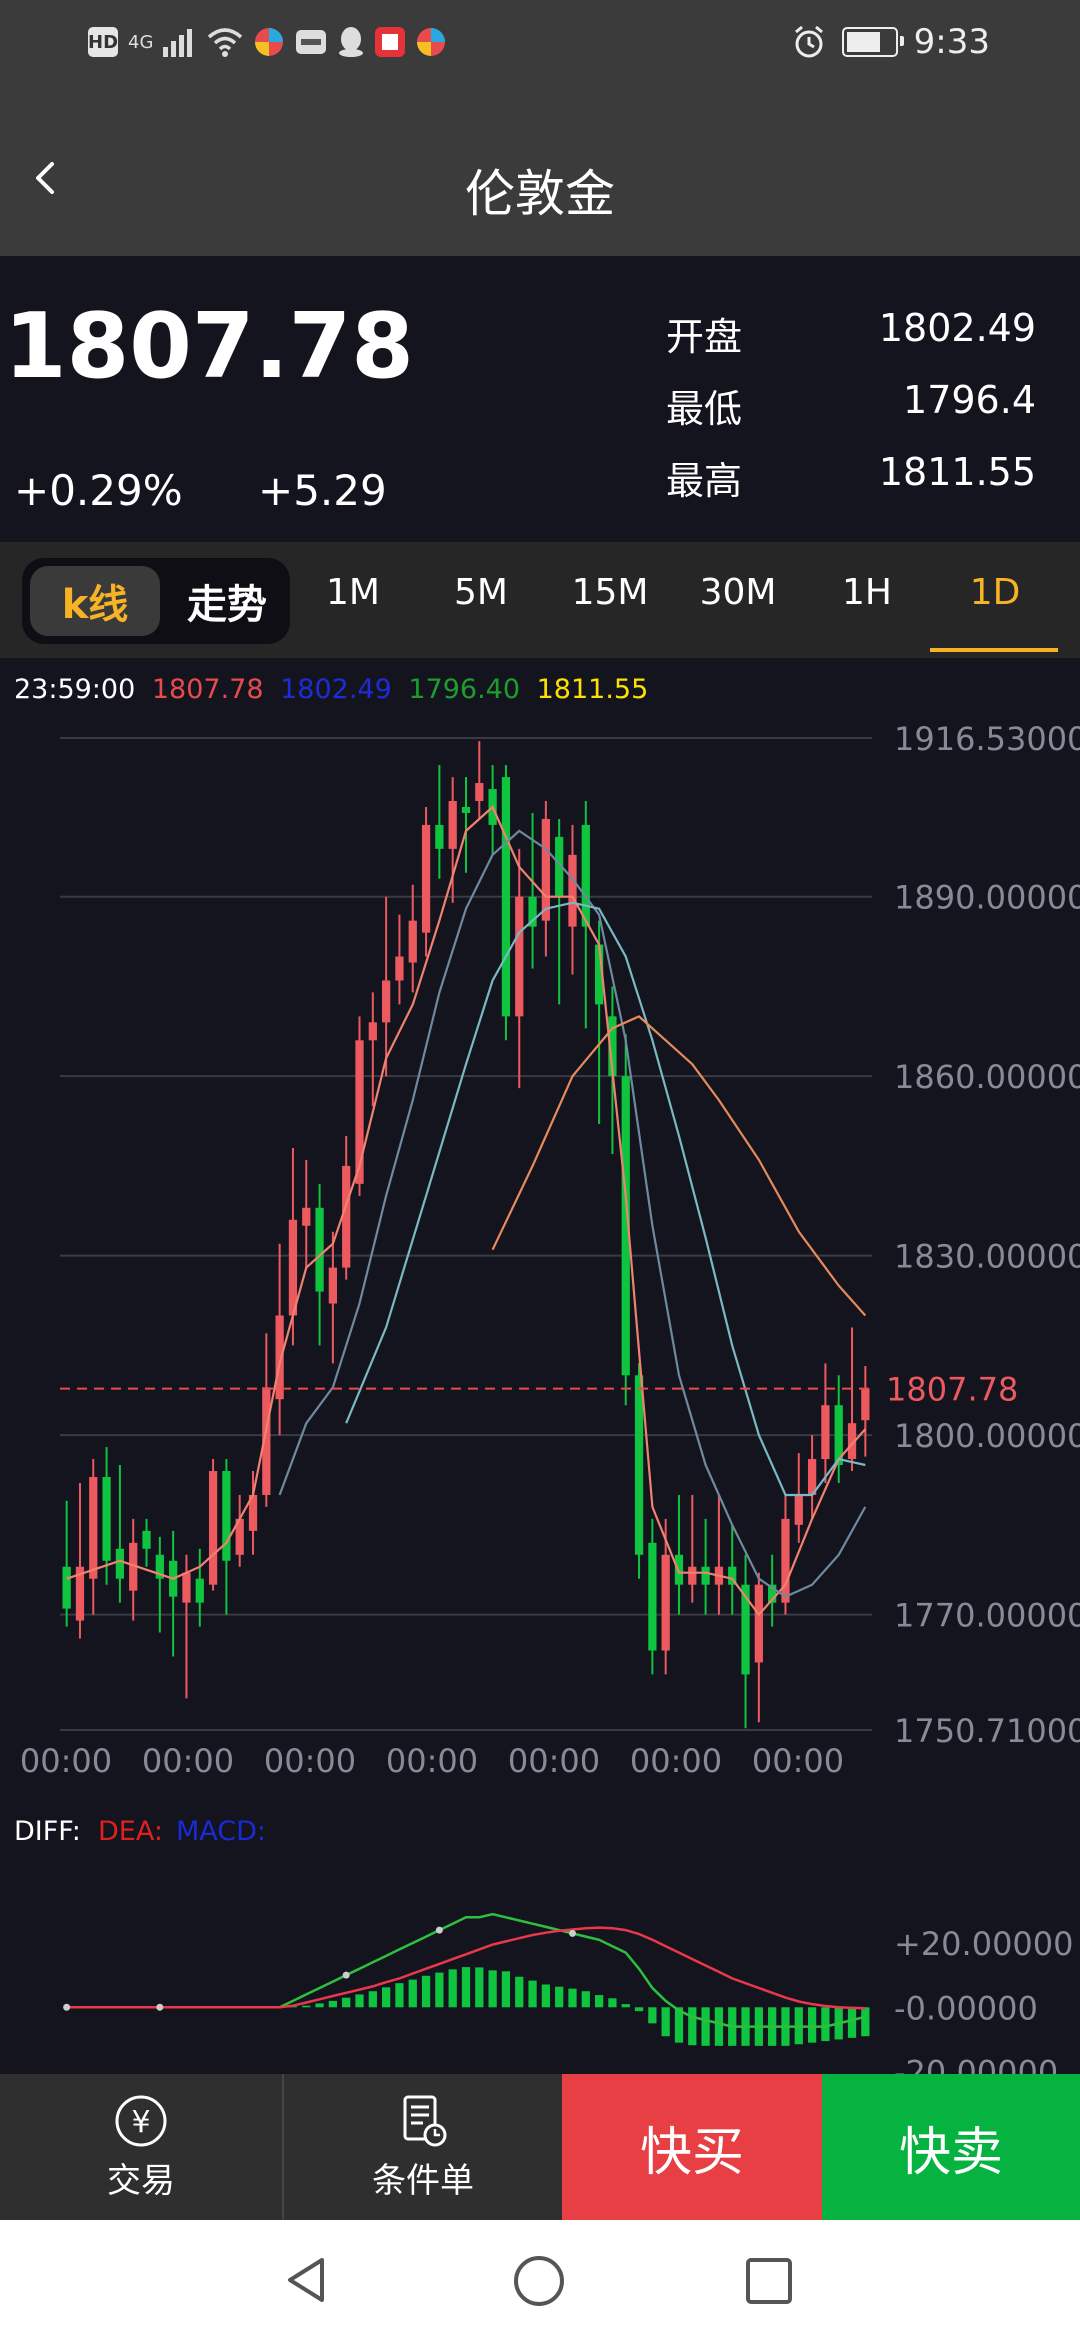 This screenshot has width=1080, height=2340. What do you see at coordinates (987, 1731) in the screenshot?
I see `y-tick-label: 1750.71000` at bounding box center [987, 1731].